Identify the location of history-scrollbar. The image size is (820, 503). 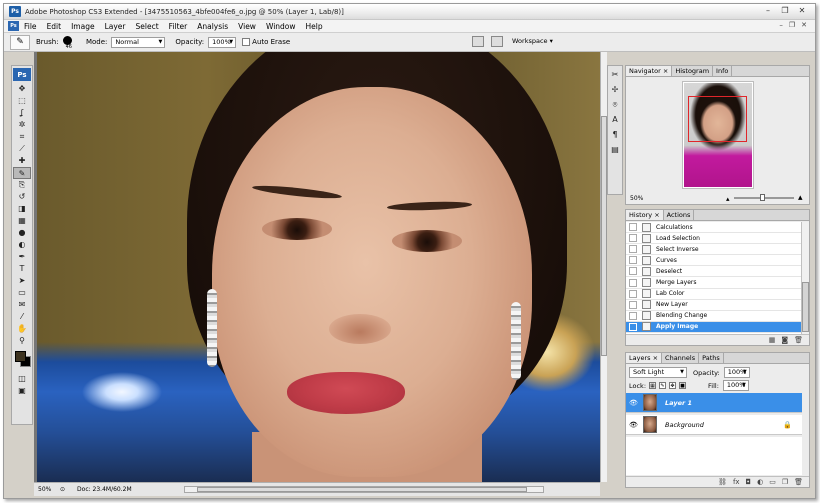
(805, 278).